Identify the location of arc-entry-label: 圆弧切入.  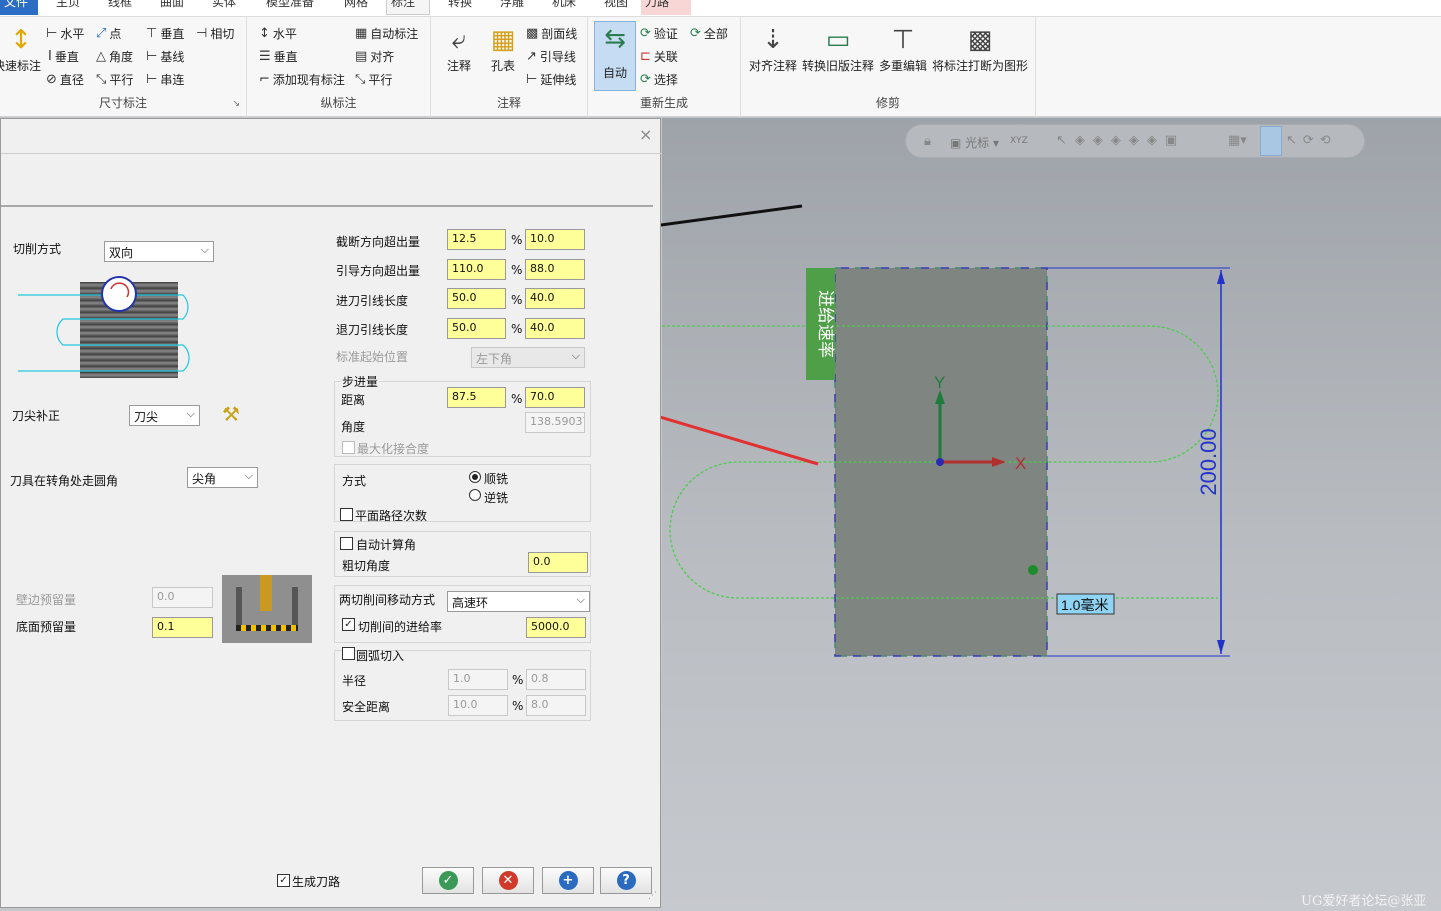
(380, 656).